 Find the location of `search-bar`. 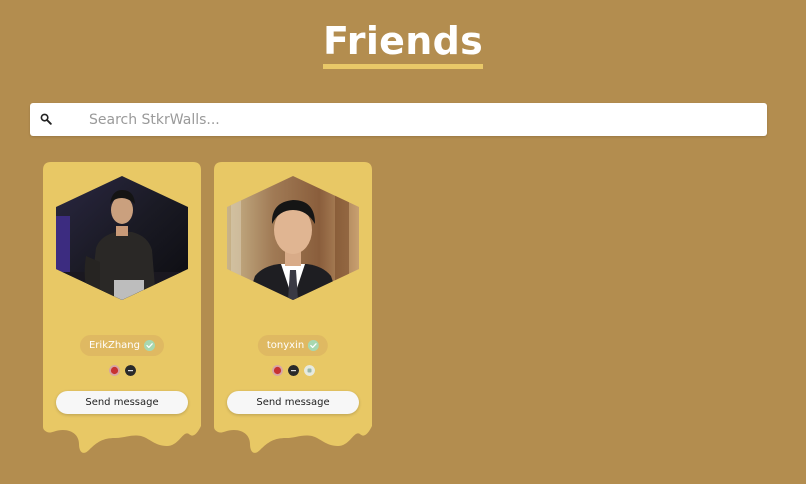

search-bar is located at coordinates (398, 119).